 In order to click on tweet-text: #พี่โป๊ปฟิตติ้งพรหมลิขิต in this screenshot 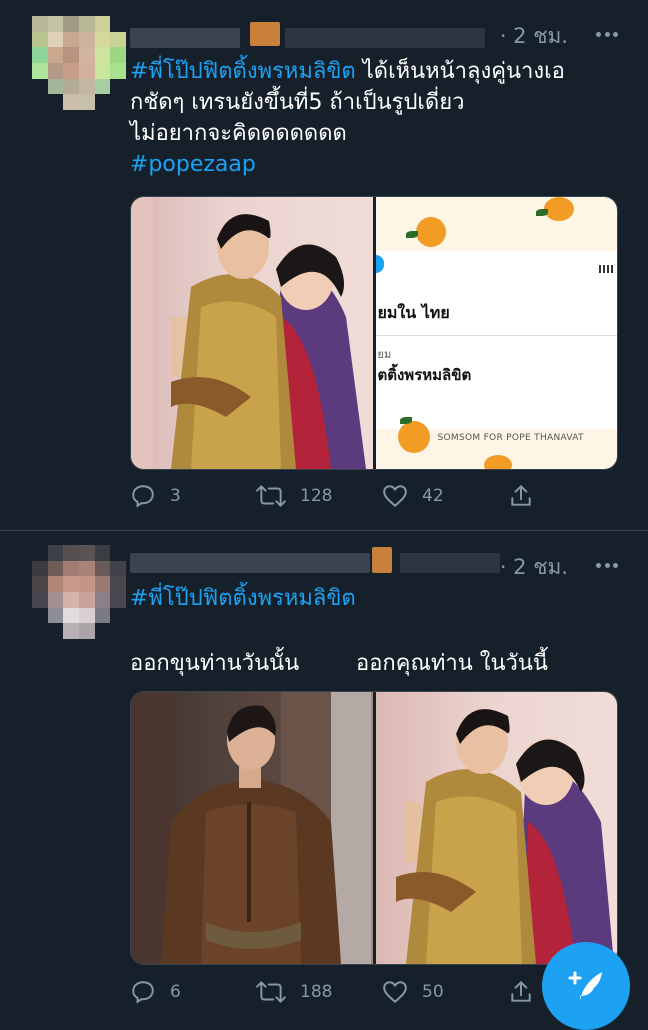, I will do `click(375, 598)`.